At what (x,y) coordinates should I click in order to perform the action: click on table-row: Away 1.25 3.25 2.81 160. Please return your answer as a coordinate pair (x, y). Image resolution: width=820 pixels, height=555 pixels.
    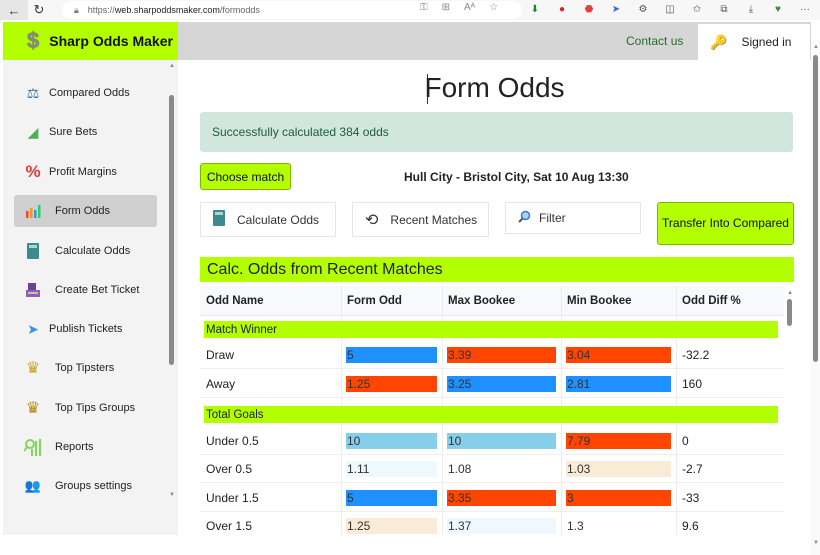
    Looking at the image, I should click on (492, 384).